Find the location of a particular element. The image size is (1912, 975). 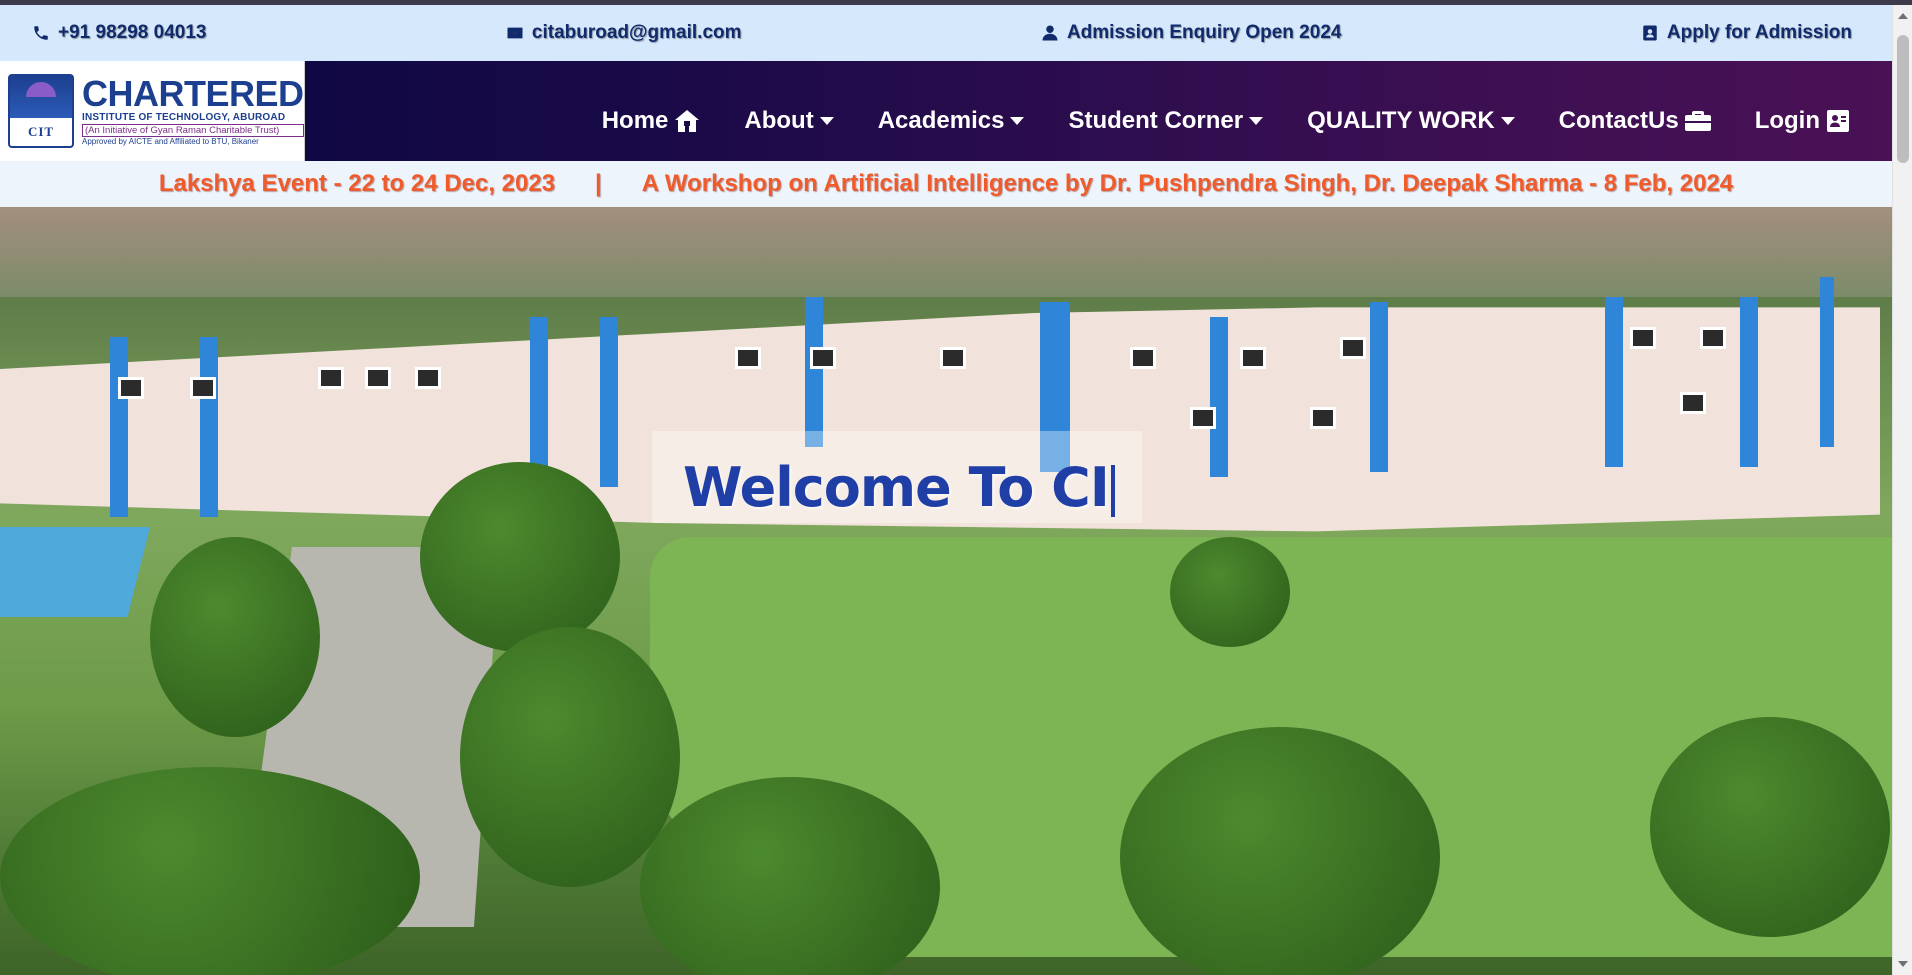

nav-quality-work: QUALITY WORK is located at coordinates (1411, 121).